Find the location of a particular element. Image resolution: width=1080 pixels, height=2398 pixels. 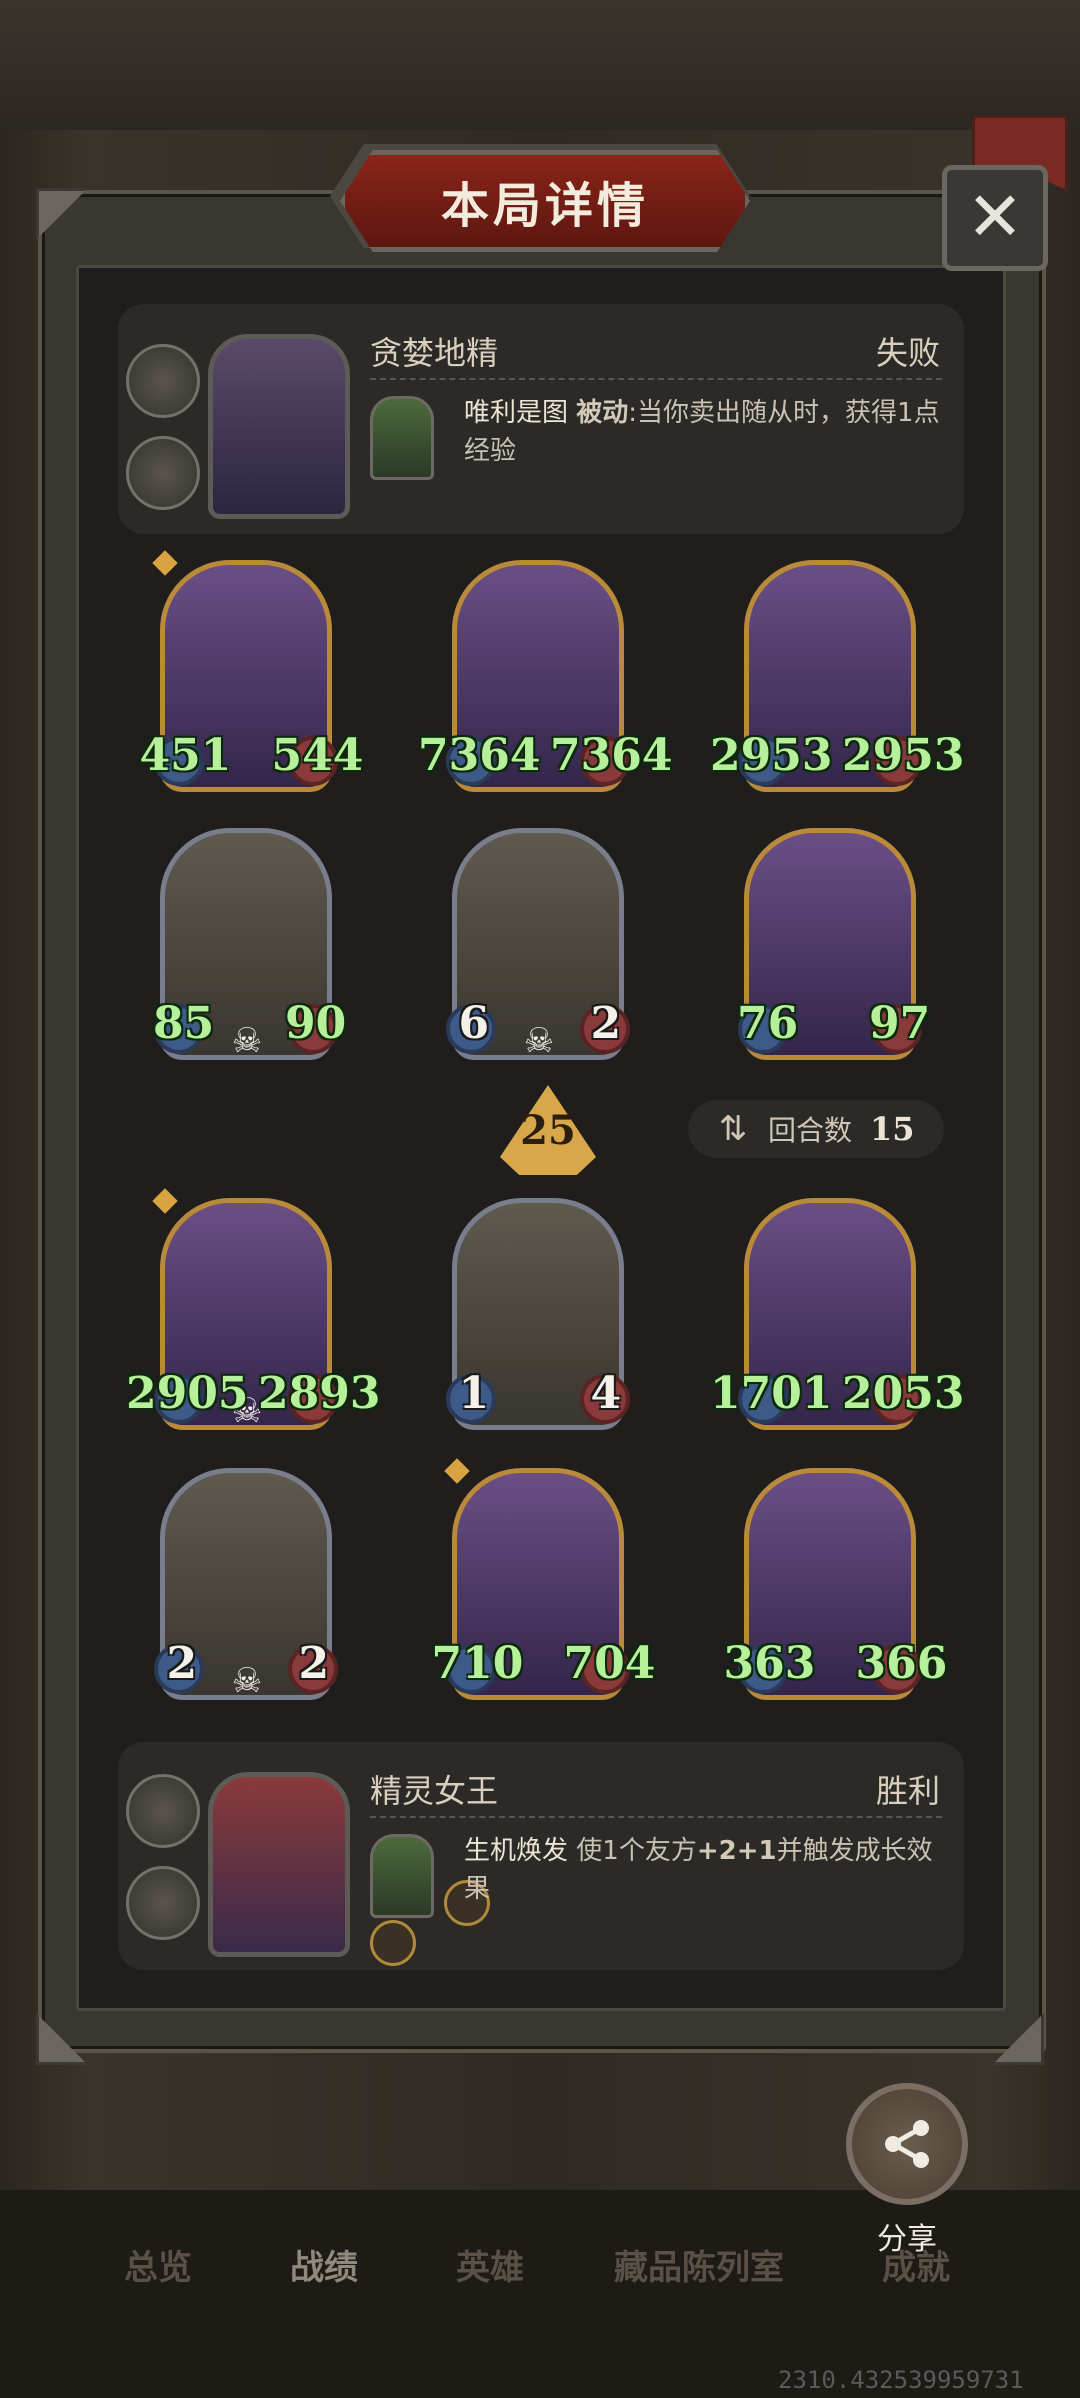

minion-health: 2953 is located at coordinates (903, 755).